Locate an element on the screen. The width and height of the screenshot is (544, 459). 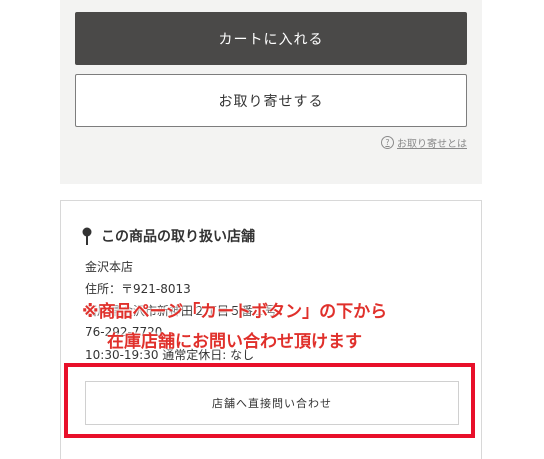
store-section-title: この商品の取り扱い店舗 is located at coordinates (168, 236).